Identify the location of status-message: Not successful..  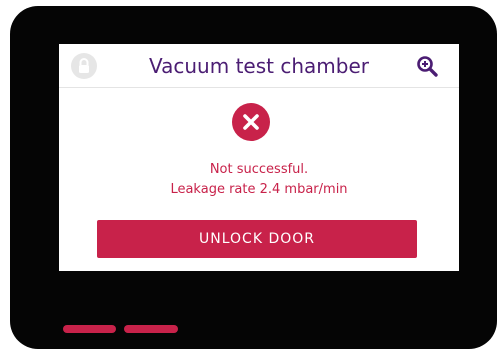
(259, 169).